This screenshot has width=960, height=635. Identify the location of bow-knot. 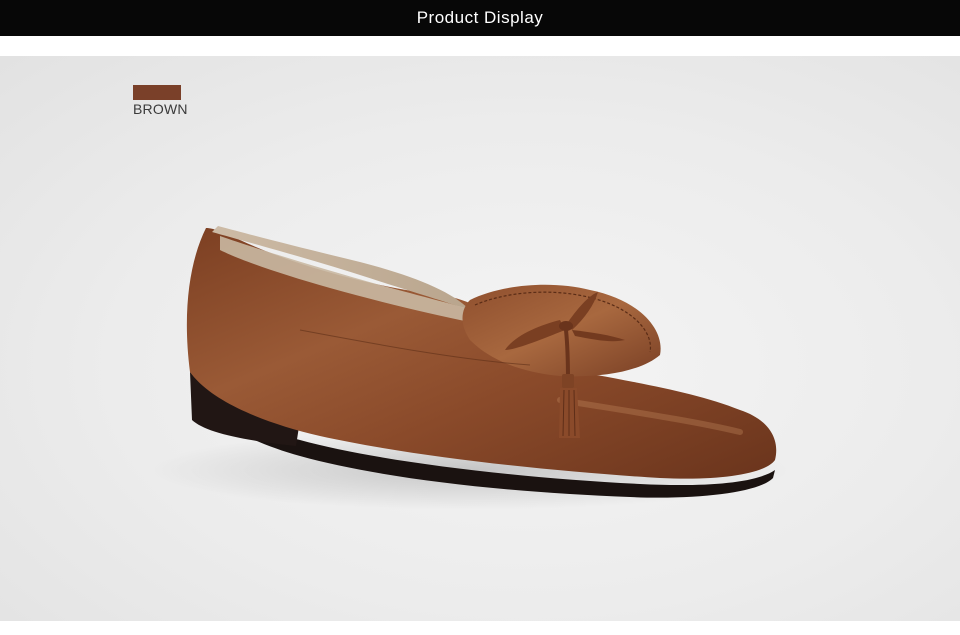
(566, 326).